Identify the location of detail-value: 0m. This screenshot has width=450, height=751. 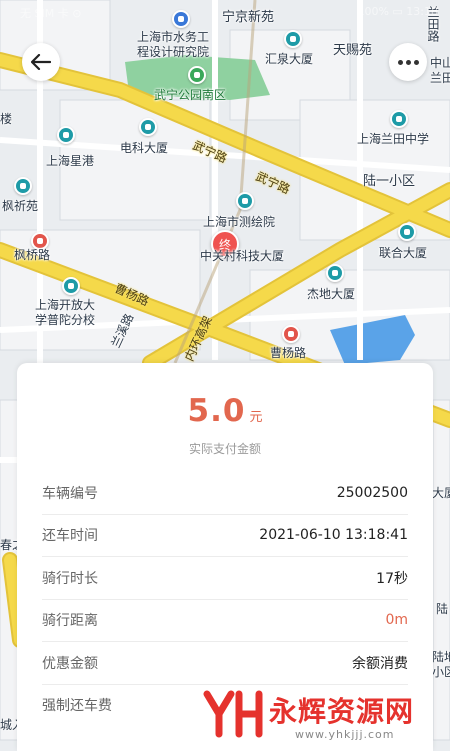
(396, 620).